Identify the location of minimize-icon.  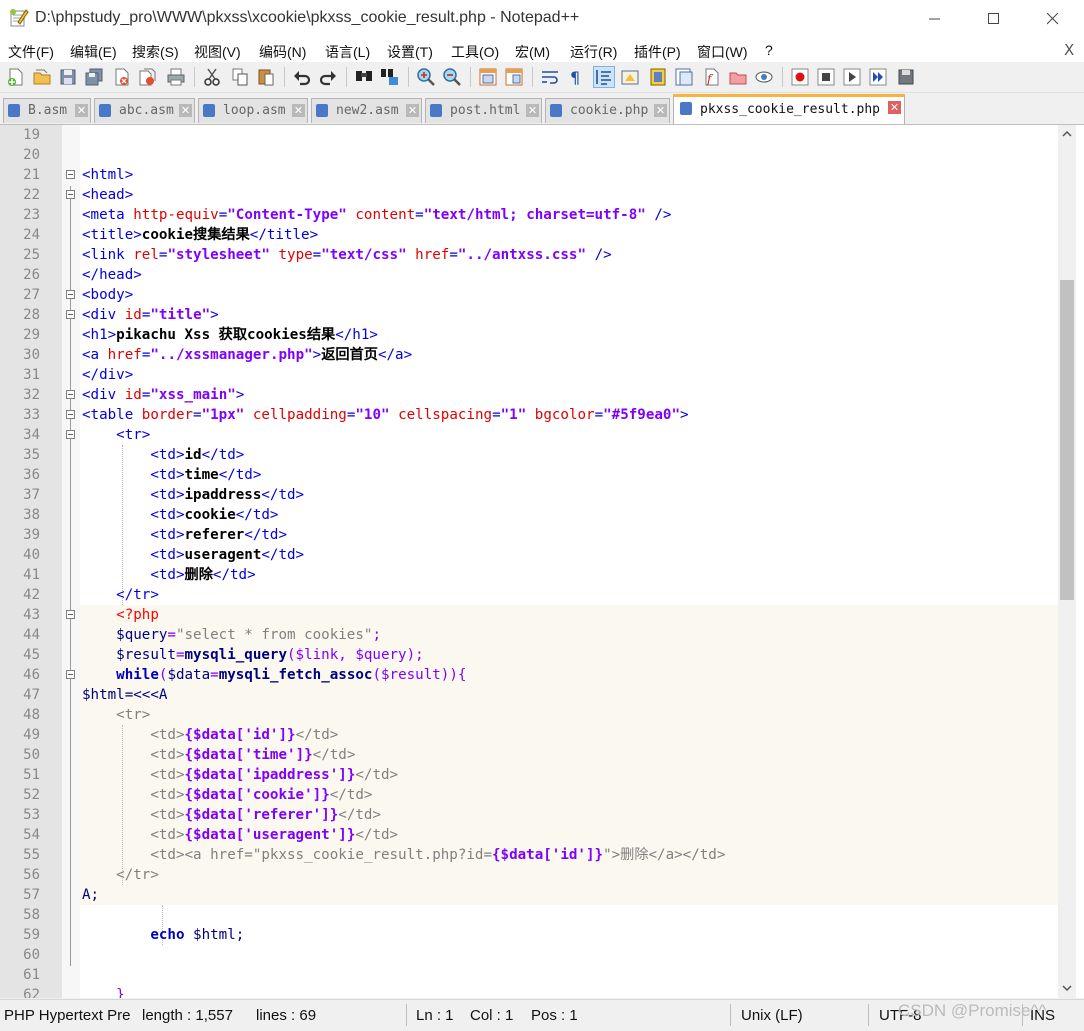
(934, 19).